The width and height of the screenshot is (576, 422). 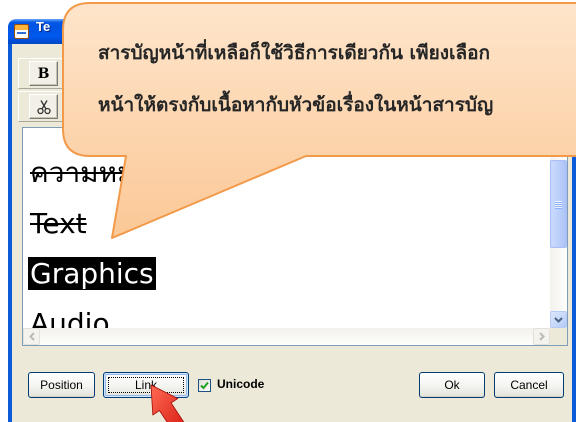 What do you see at coordinates (278, 273) in the screenshot?
I see `list-item: Graphics` at bounding box center [278, 273].